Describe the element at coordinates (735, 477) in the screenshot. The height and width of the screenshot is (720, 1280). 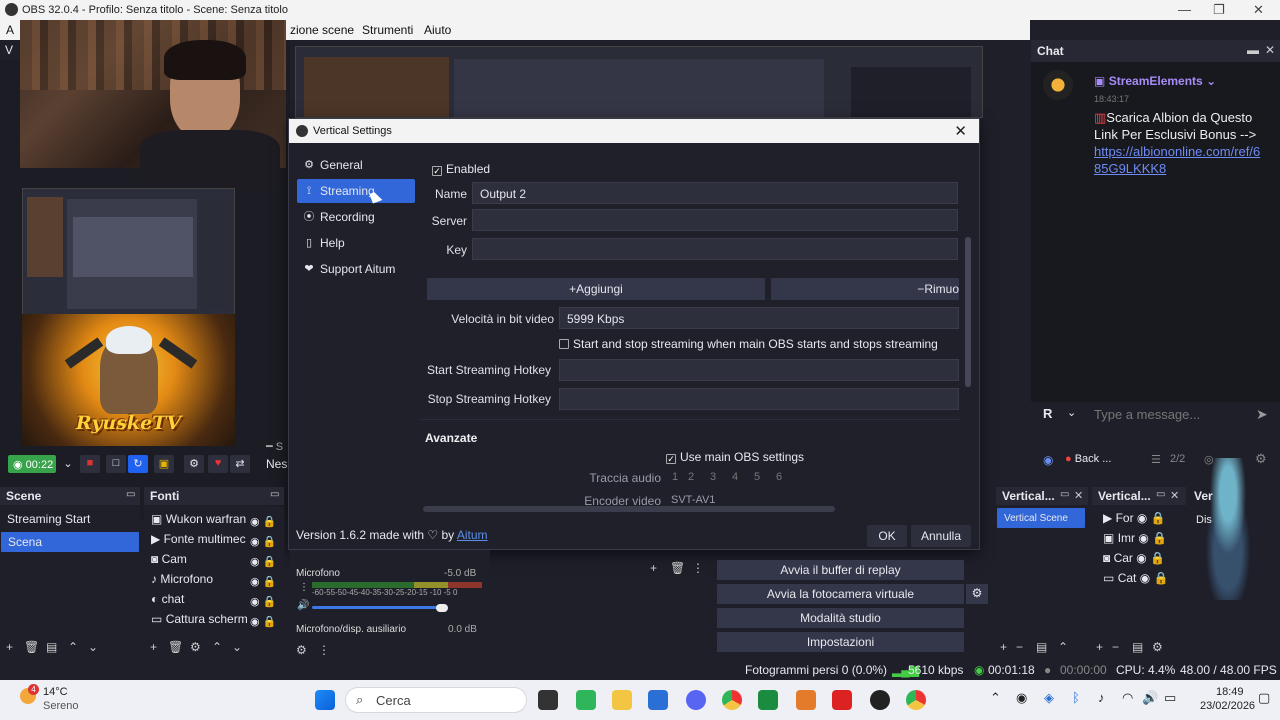
I see `track-4: 4` at that location.